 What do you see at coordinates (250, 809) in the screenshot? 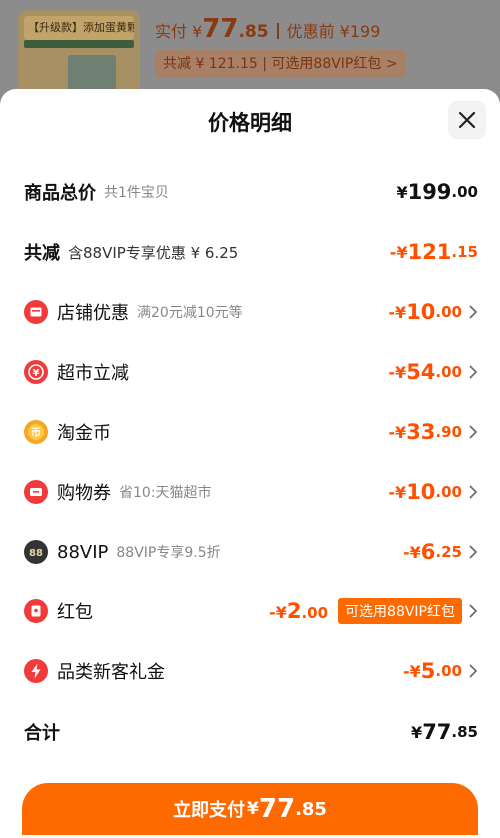
I see `pay-now-button: 立即支付 ¥77.85` at bounding box center [250, 809].